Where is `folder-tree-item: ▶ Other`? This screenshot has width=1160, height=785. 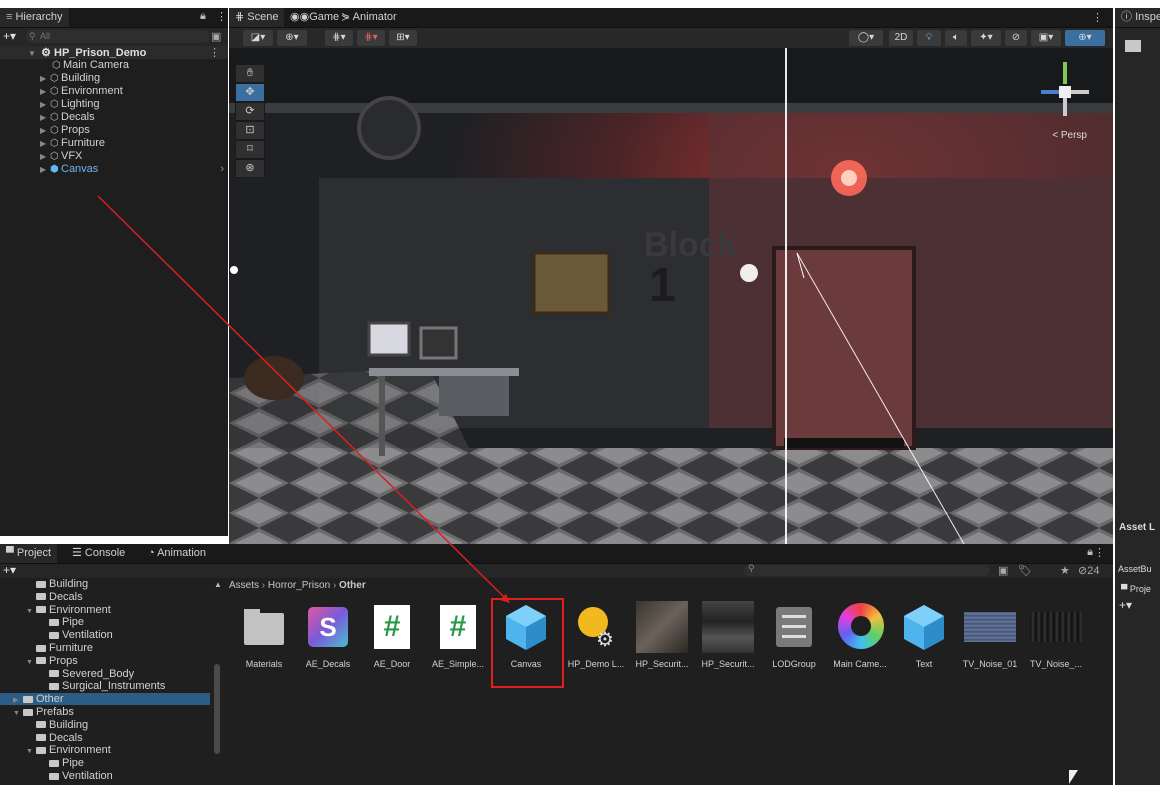 folder-tree-item: ▶ Other is located at coordinates (105, 699).